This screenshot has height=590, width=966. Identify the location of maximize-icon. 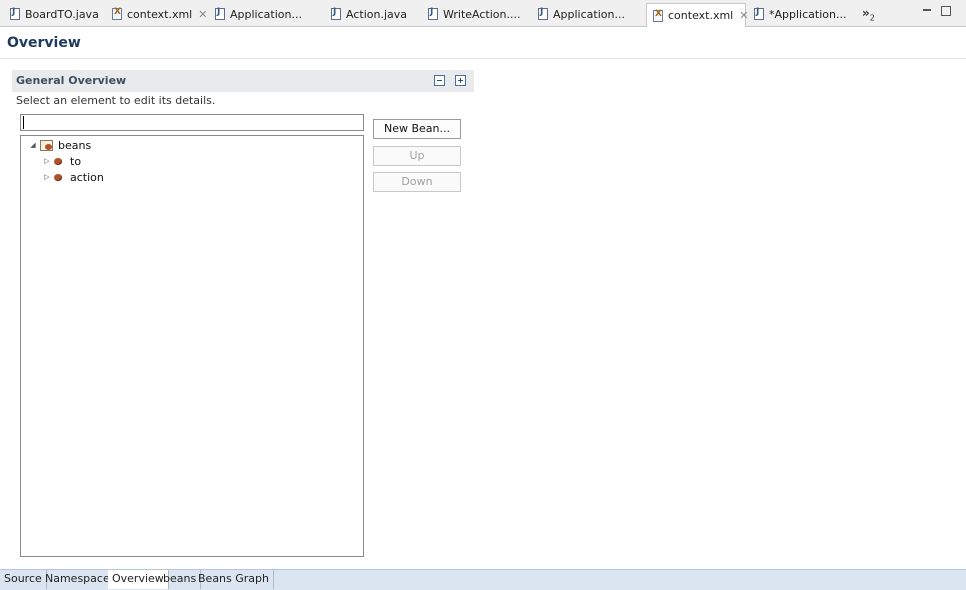
(946, 11).